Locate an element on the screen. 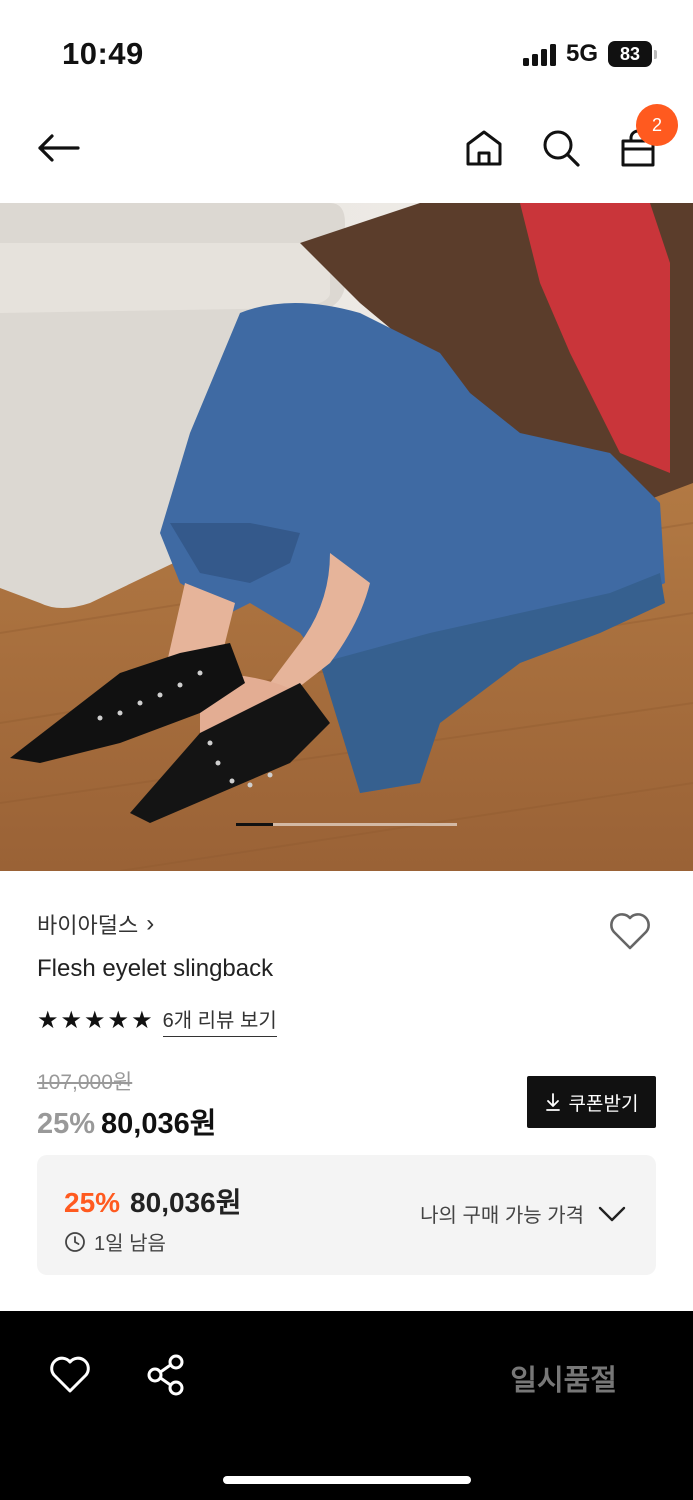  arrow-left-icon is located at coordinates (59, 148).